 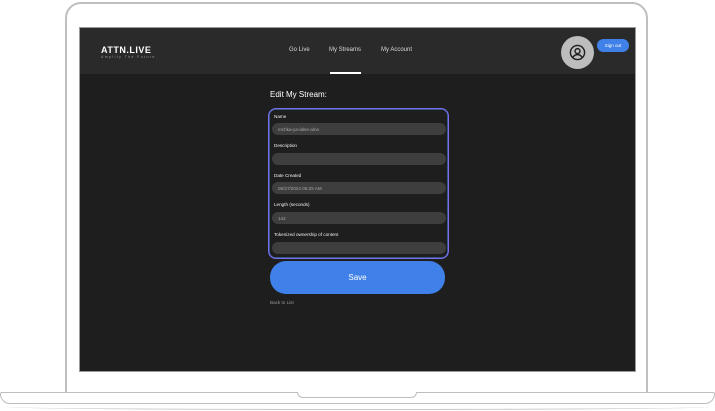 I want to click on nav-active-underline, so click(x=345, y=73).